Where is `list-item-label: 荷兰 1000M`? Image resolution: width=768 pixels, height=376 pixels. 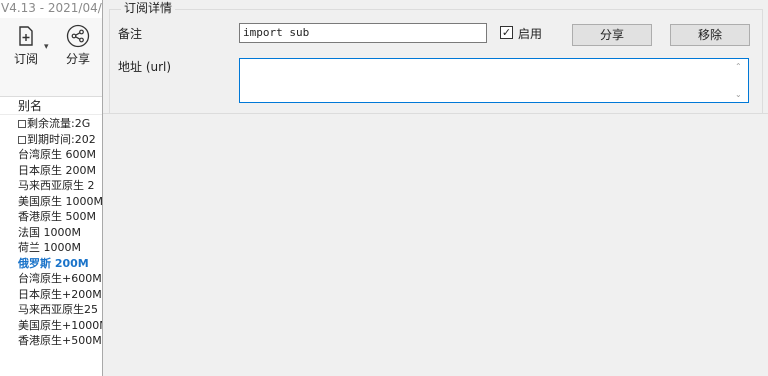 list-item-label: 荷兰 1000M is located at coordinates (49, 247).